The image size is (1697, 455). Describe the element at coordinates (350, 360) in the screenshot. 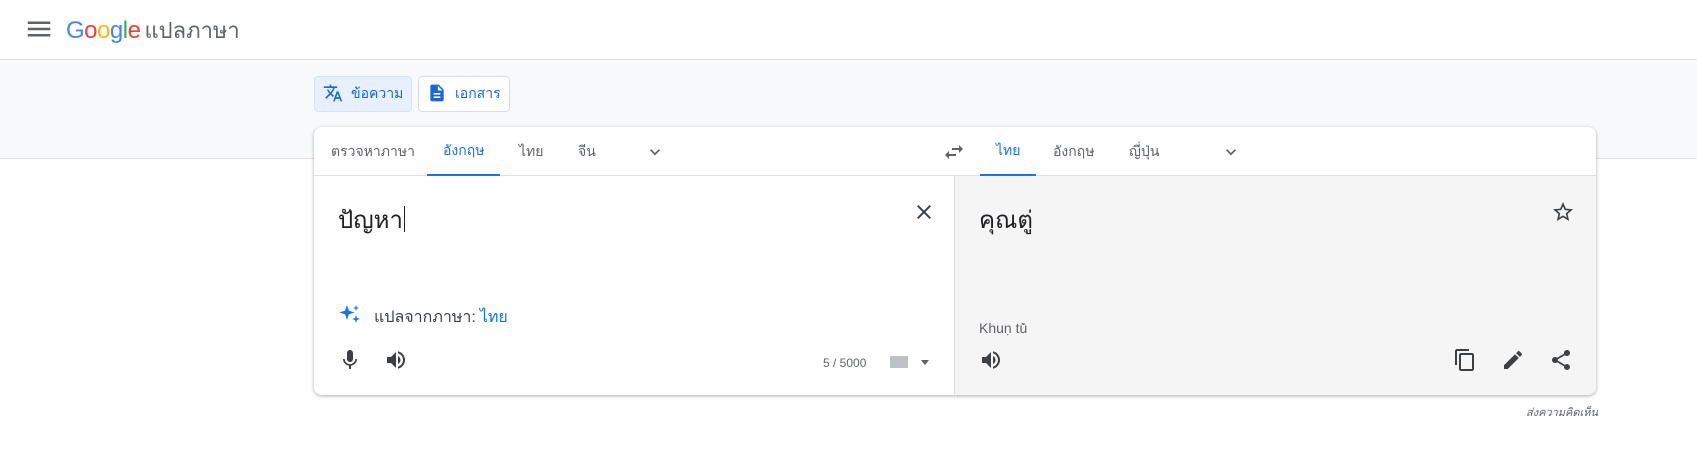

I see `microphone-icon` at that location.